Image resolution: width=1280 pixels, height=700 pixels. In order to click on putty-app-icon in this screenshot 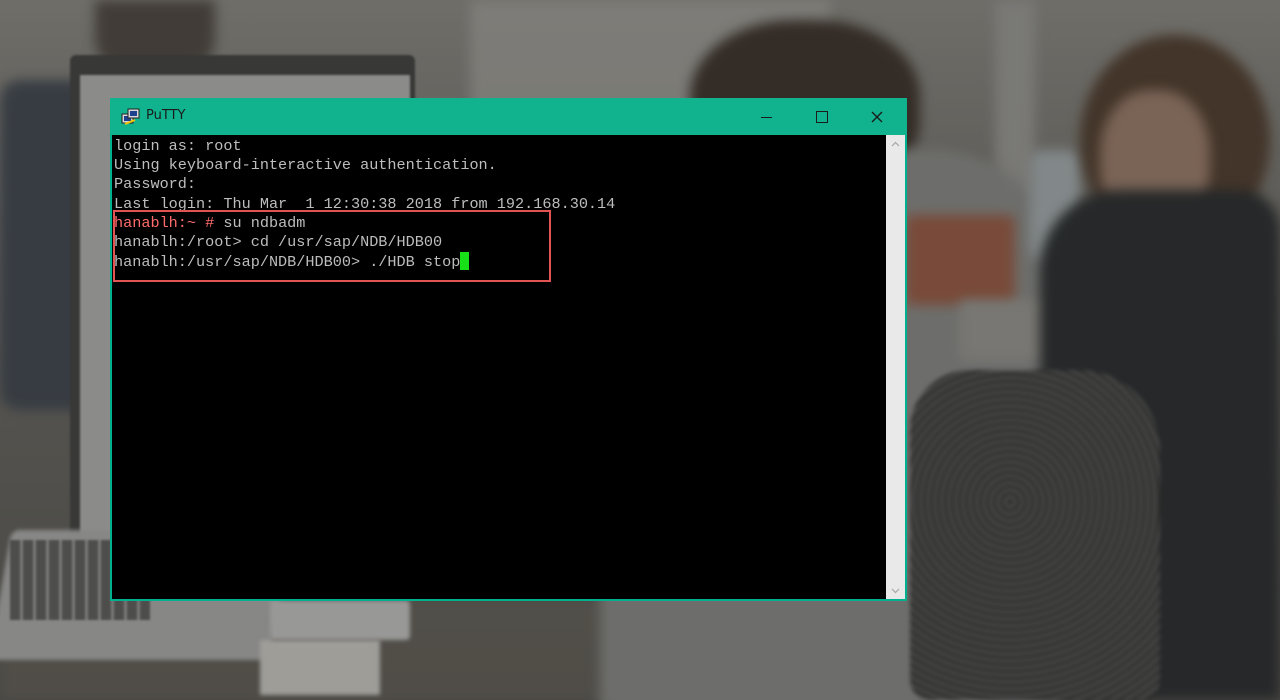, I will do `click(131, 117)`.